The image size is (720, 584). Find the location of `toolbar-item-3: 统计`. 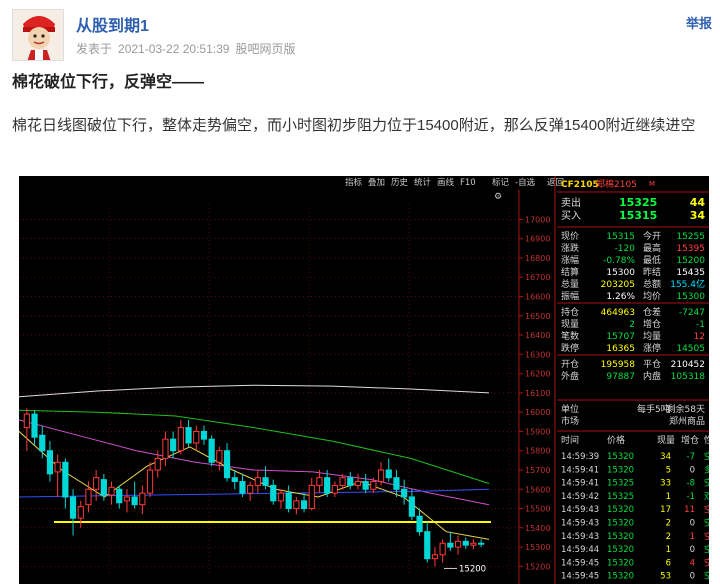

toolbar-item-3: 统计 is located at coordinates (423, 182).